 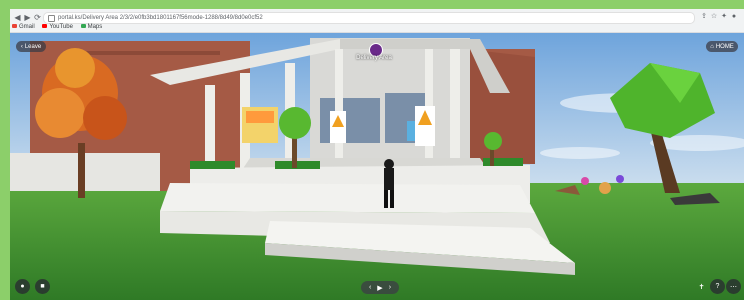 I want to click on leave-button: ‹ Leave, so click(x=31, y=46).